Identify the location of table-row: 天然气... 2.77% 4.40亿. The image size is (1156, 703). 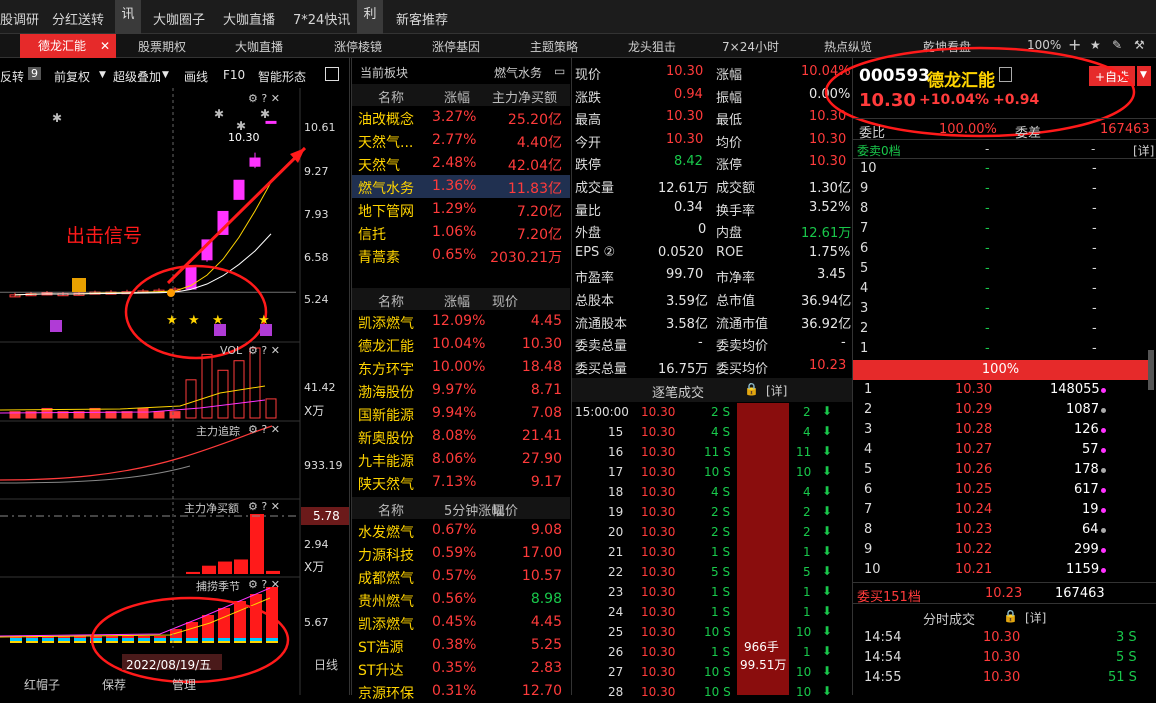
(461, 140).